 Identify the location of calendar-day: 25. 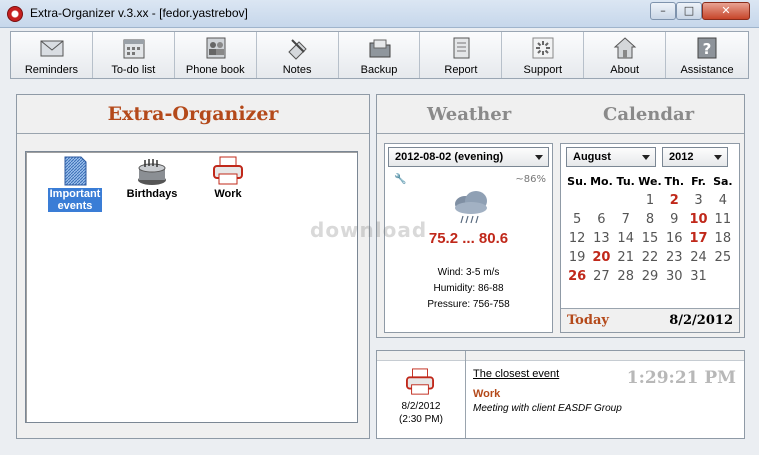
(723, 257).